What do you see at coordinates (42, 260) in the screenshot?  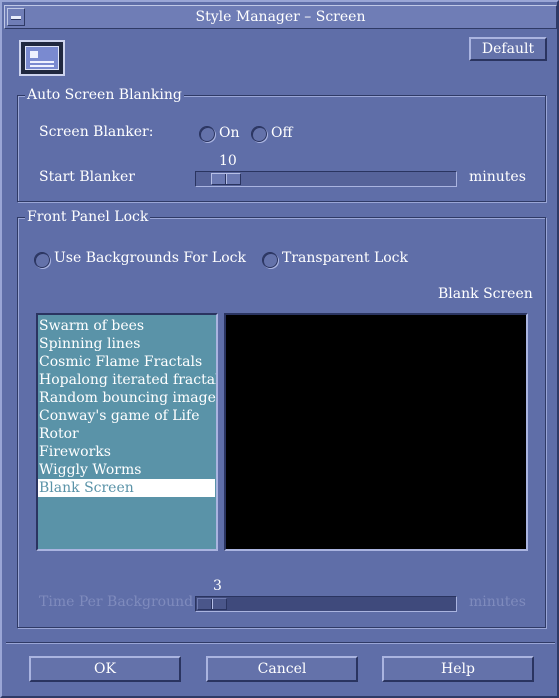 I see `use-backgrounds-radio` at bounding box center [42, 260].